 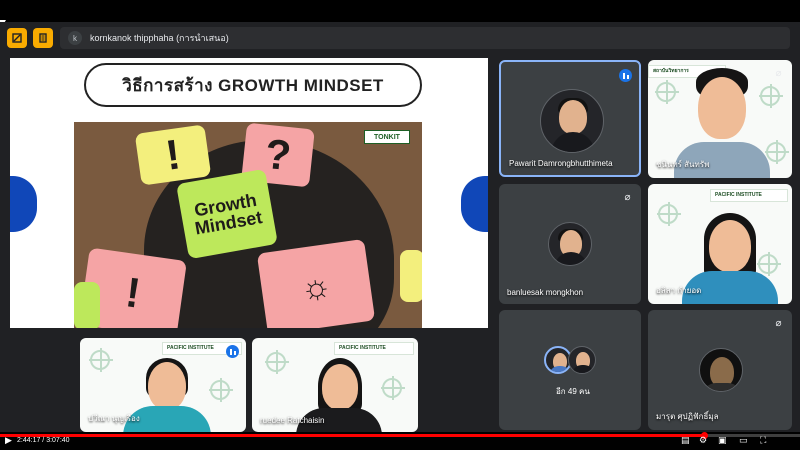 What do you see at coordinates (683, 164) in the screenshot?
I see `participant-name: ชนินทร์ สันทรัพ` at bounding box center [683, 164].